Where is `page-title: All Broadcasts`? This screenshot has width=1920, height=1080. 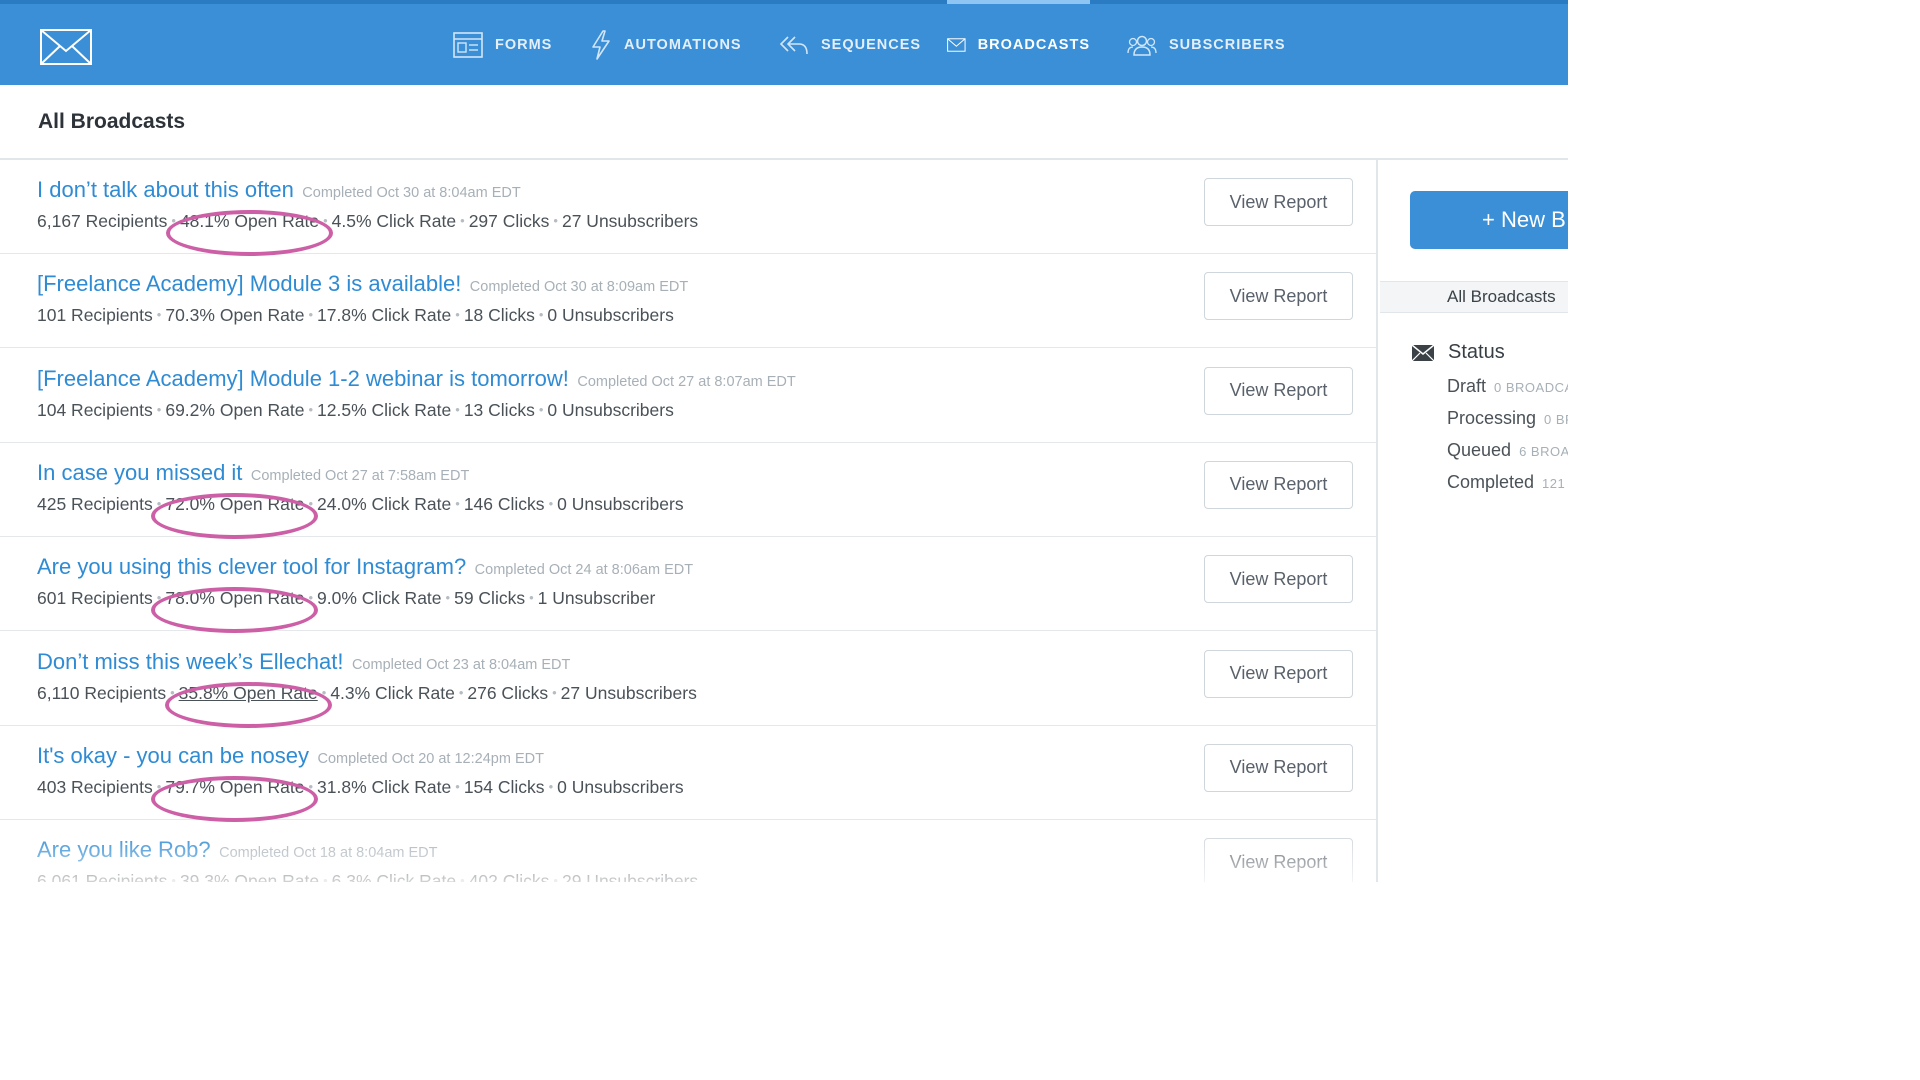
page-title: All Broadcasts is located at coordinates (112, 121).